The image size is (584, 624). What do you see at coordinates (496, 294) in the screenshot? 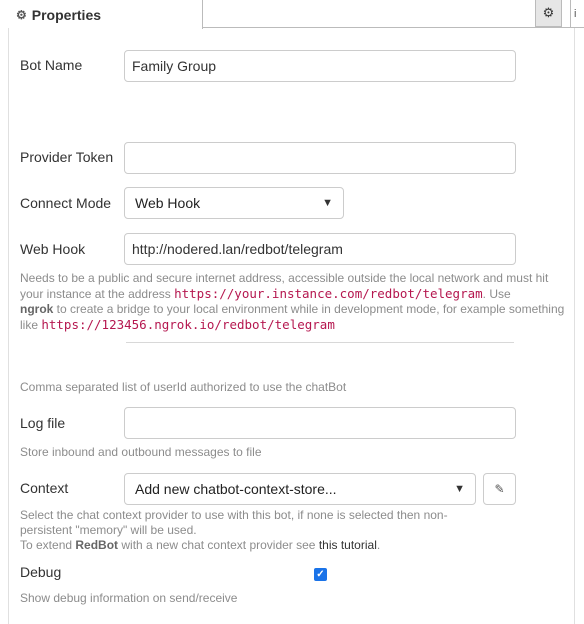
I see `help-text: . Use` at bounding box center [496, 294].